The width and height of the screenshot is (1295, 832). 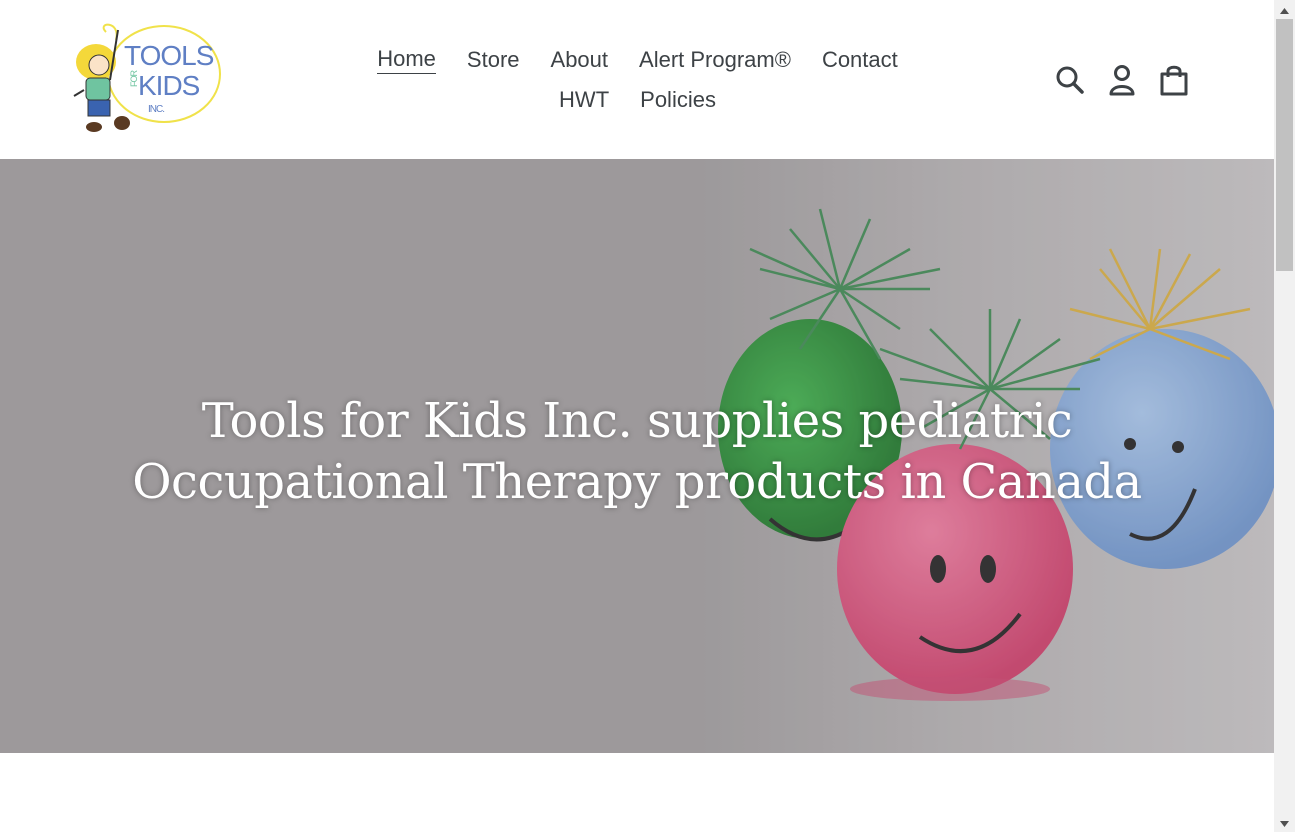 I want to click on scrollbar-thumb, so click(x=1284, y=145).